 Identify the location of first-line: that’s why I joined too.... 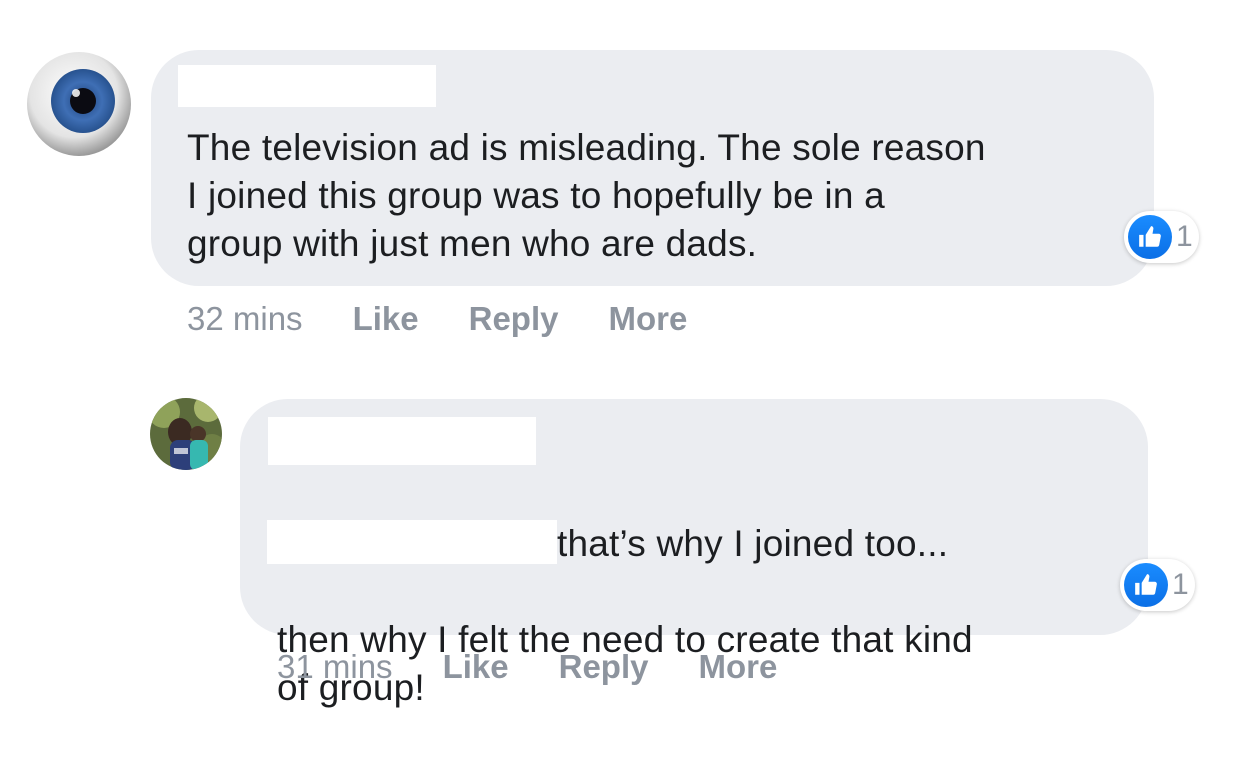
(620, 544).